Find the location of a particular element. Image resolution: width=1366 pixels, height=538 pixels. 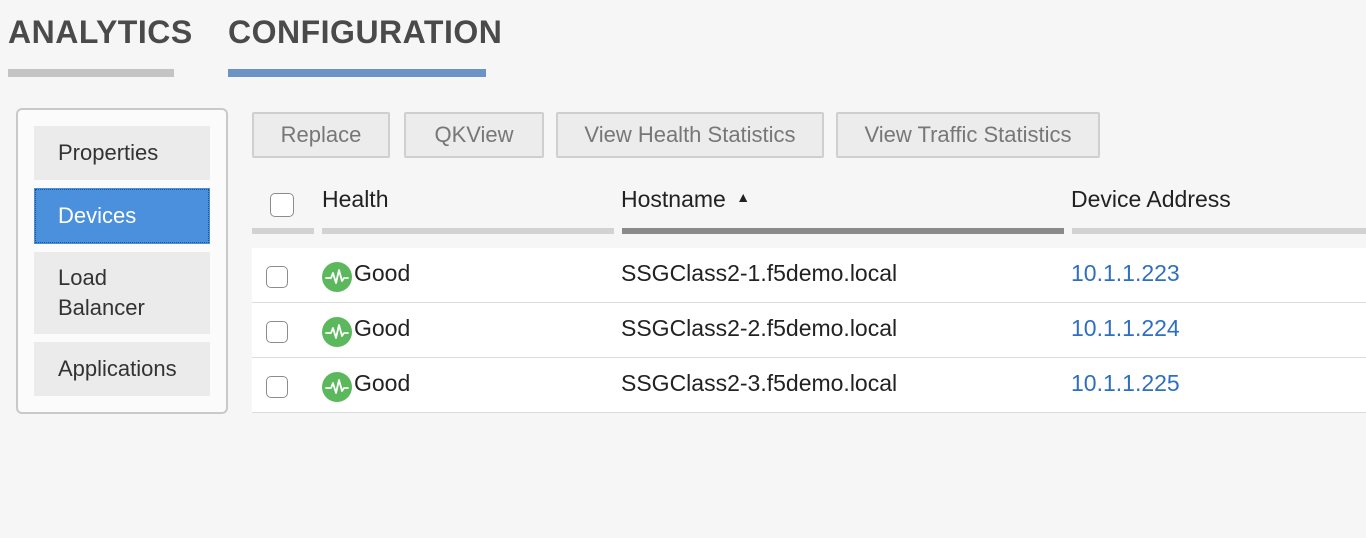

hostname-cell: SSGClass2-1.f5demo.local is located at coordinates (759, 273).